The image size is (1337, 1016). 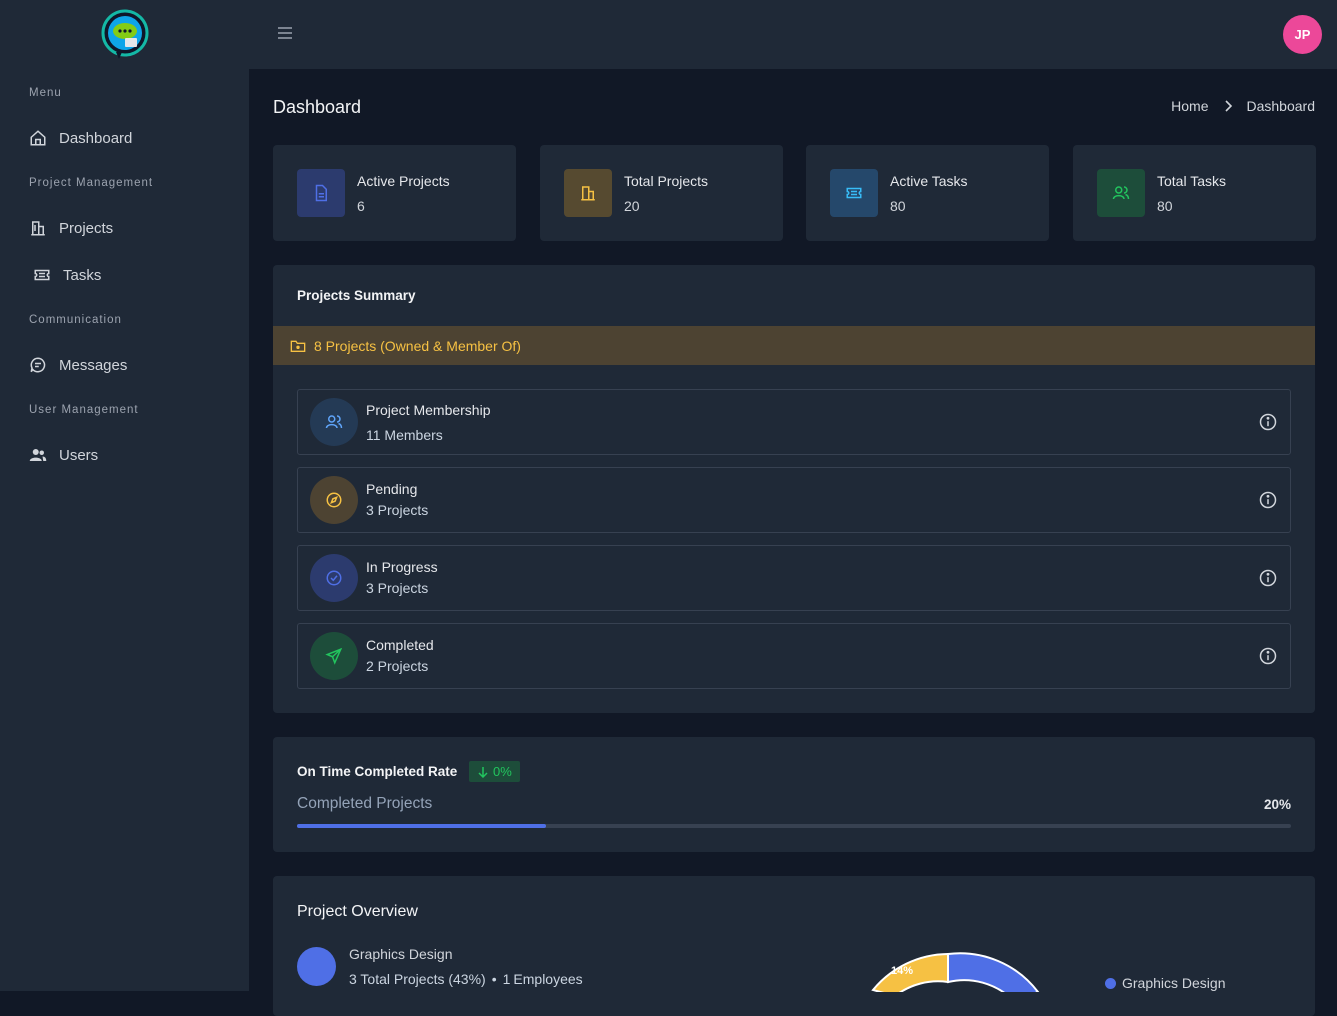 What do you see at coordinates (927, 193) in the screenshot?
I see `stat-card-active-tasks: Active Tasks 80` at bounding box center [927, 193].